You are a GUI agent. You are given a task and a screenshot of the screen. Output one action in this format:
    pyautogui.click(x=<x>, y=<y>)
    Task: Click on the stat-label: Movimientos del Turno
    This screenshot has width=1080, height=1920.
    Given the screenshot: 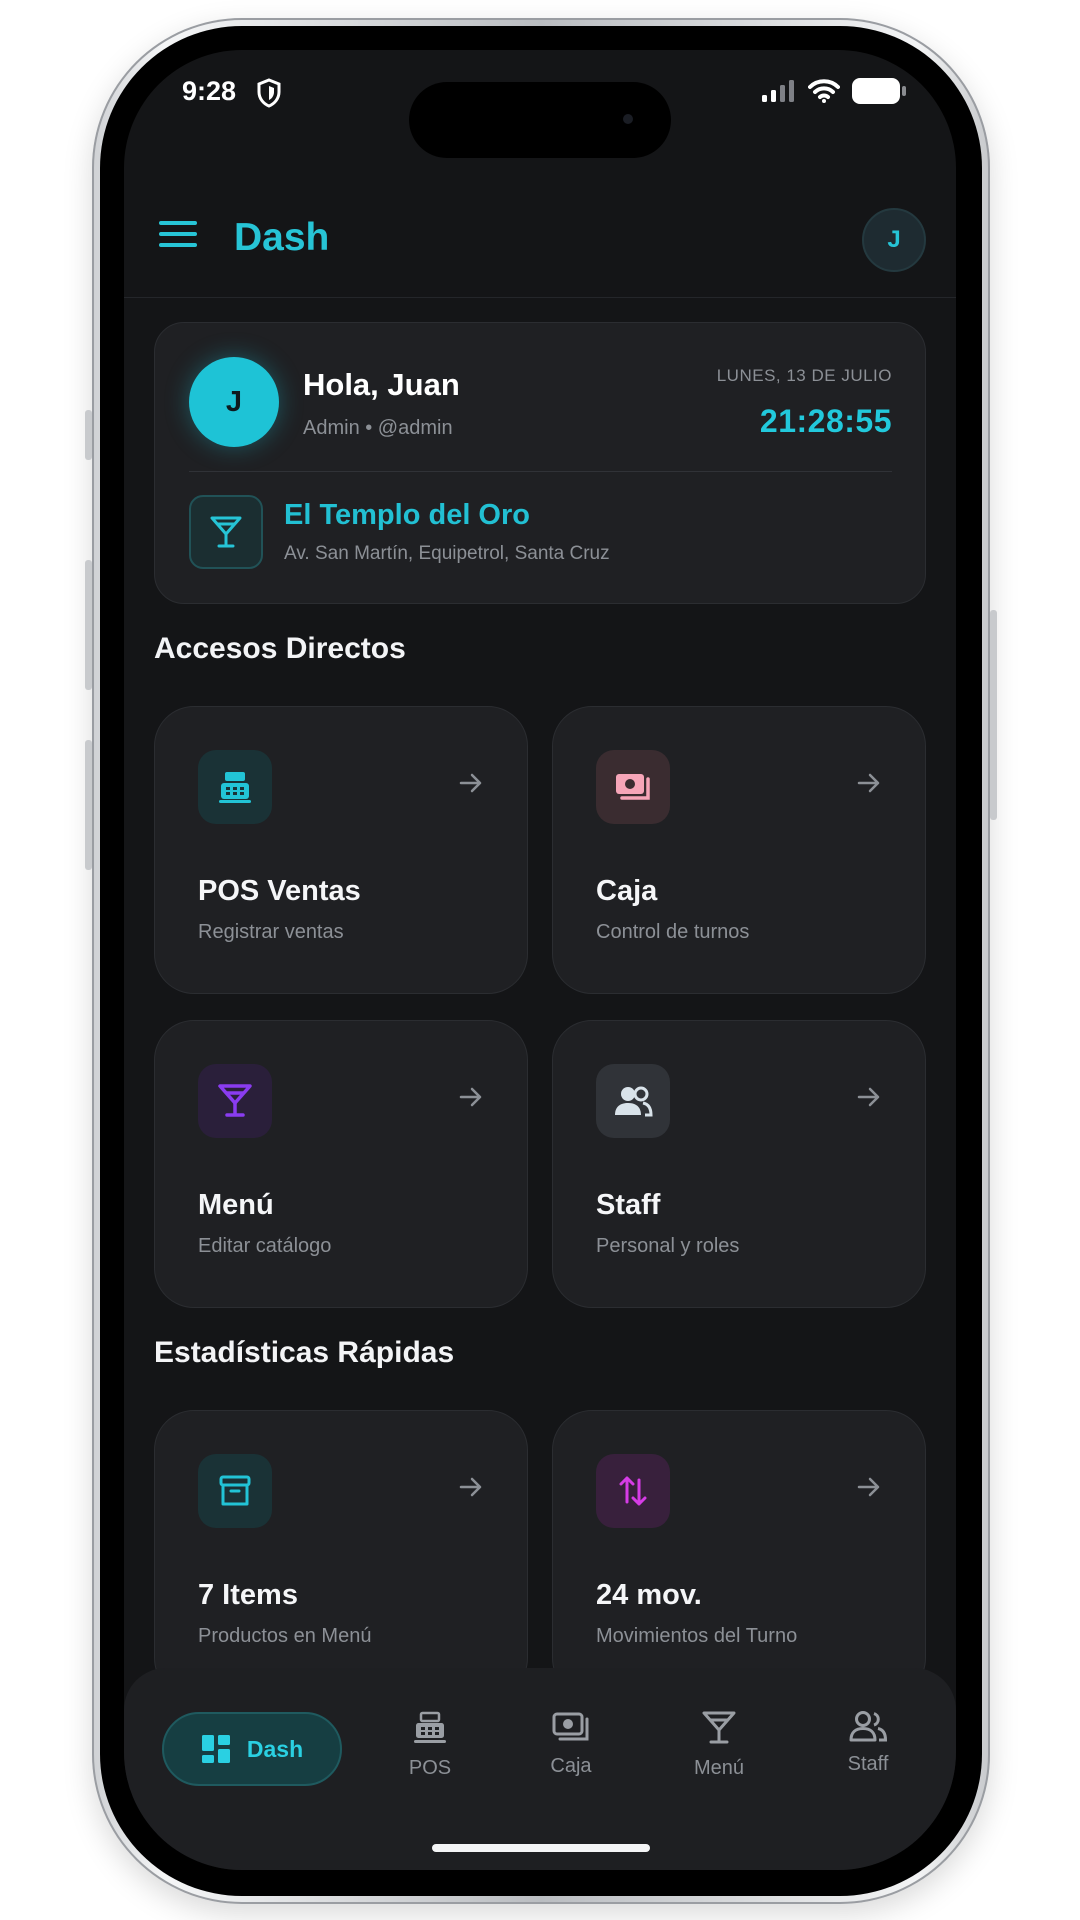 What is the action you would take?
    pyautogui.click(x=697, y=1636)
    